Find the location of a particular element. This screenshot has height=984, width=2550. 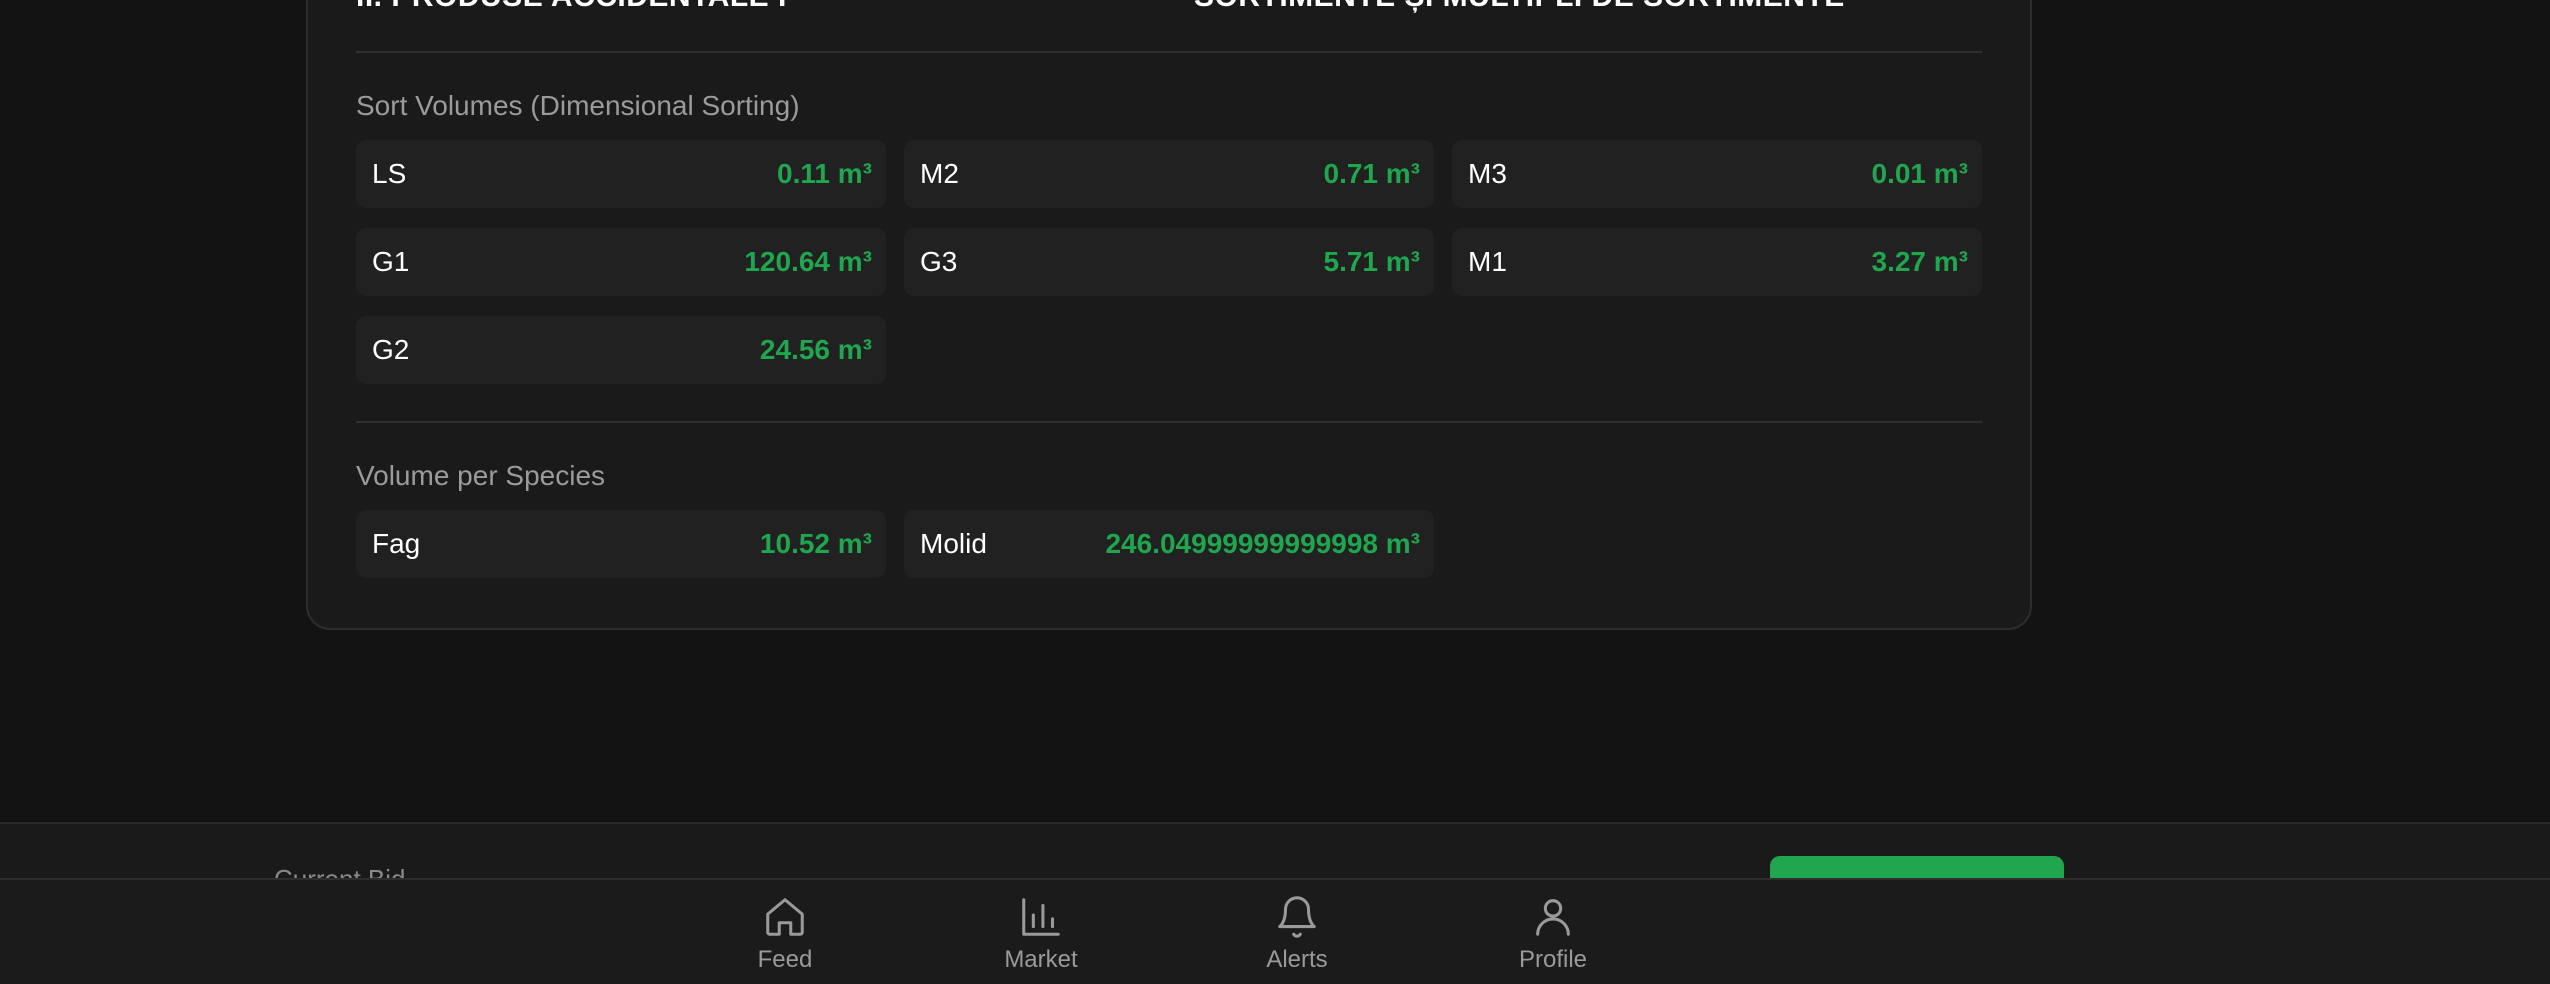

species-tile-molid: Molid 246.04999999999998 m³ is located at coordinates (1169, 544).